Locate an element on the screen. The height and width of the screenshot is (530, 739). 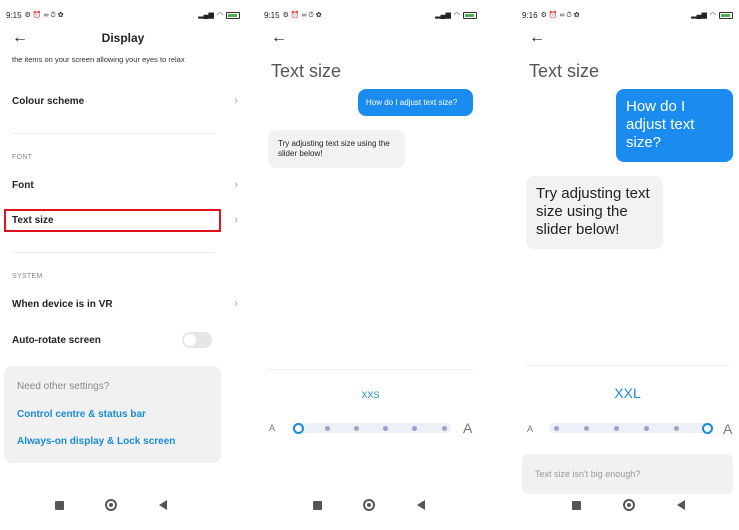
section-header-system: SYSTEM is located at coordinates (27, 276).